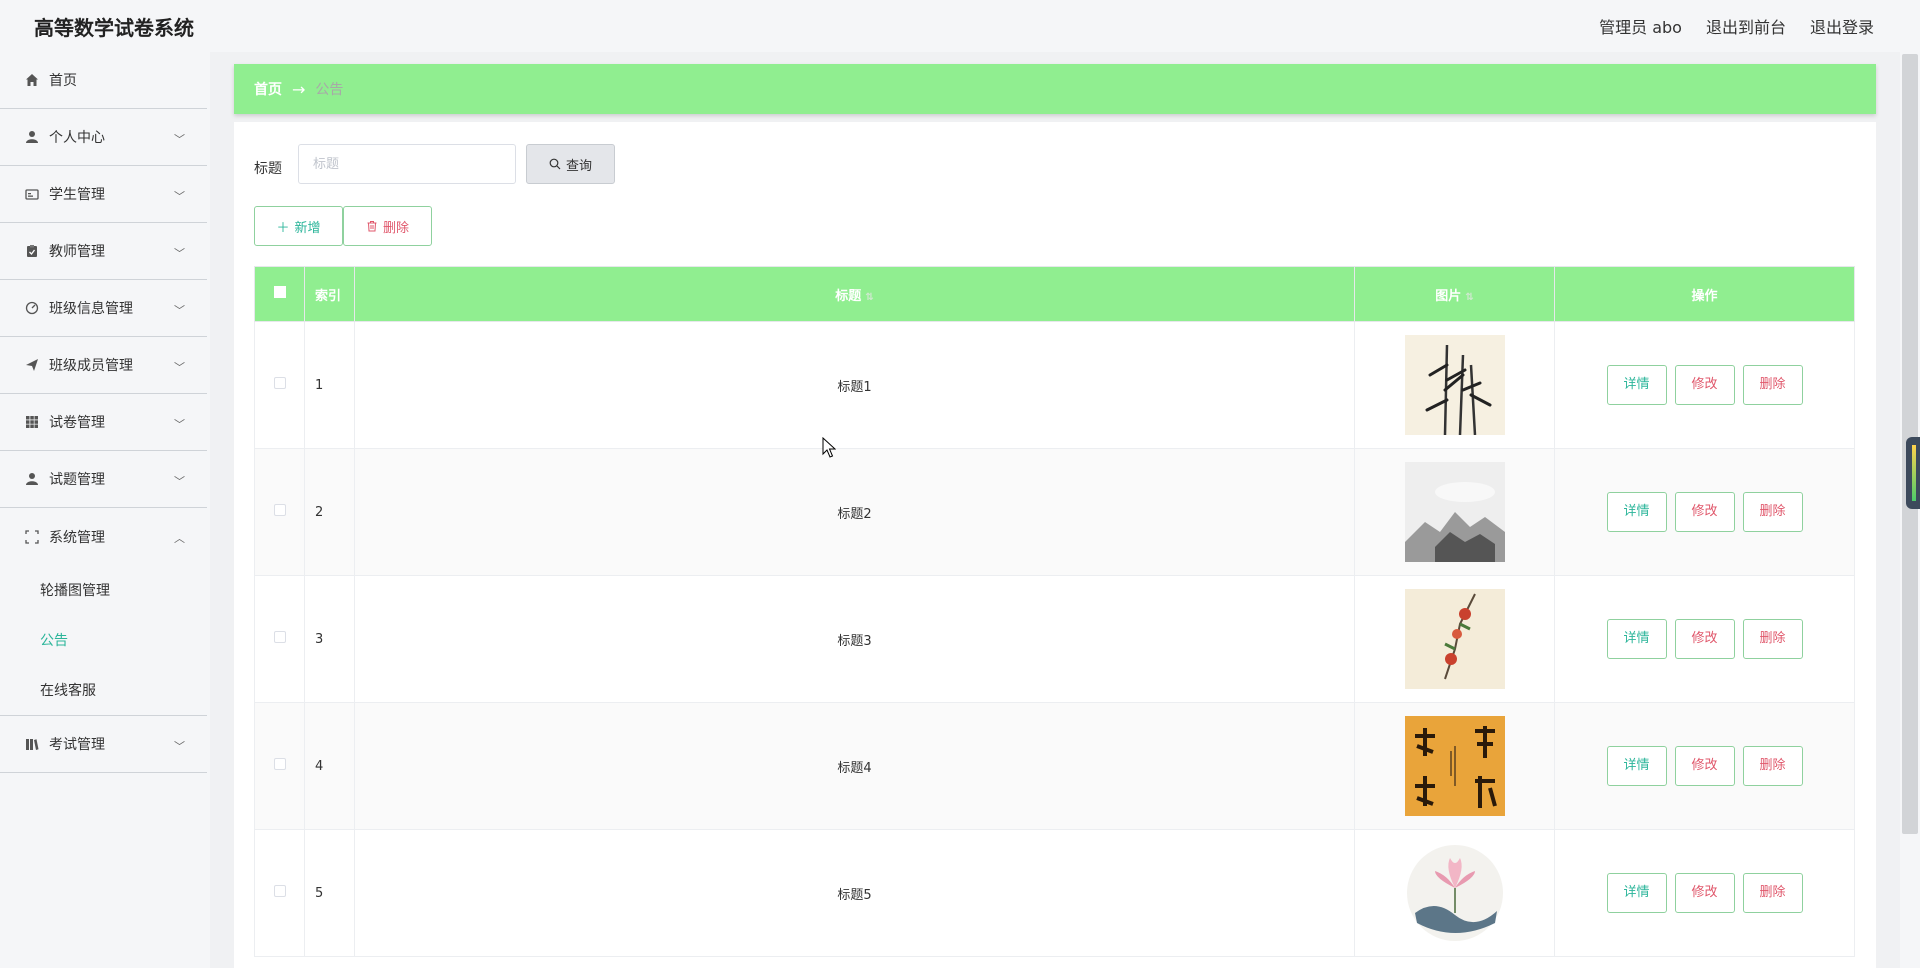  I want to click on header-image: 图片 ⇅, so click(1454, 294).